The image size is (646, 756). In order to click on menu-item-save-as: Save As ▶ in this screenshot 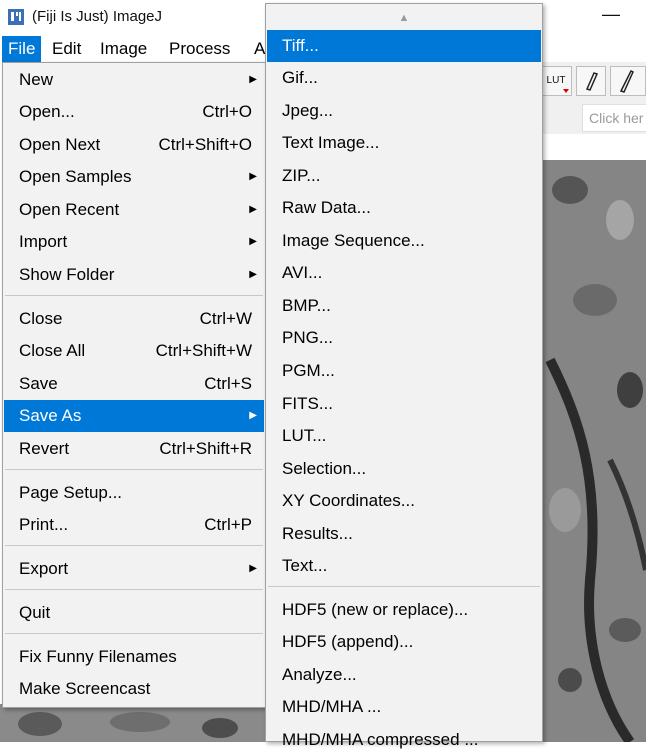, I will do `click(134, 416)`.